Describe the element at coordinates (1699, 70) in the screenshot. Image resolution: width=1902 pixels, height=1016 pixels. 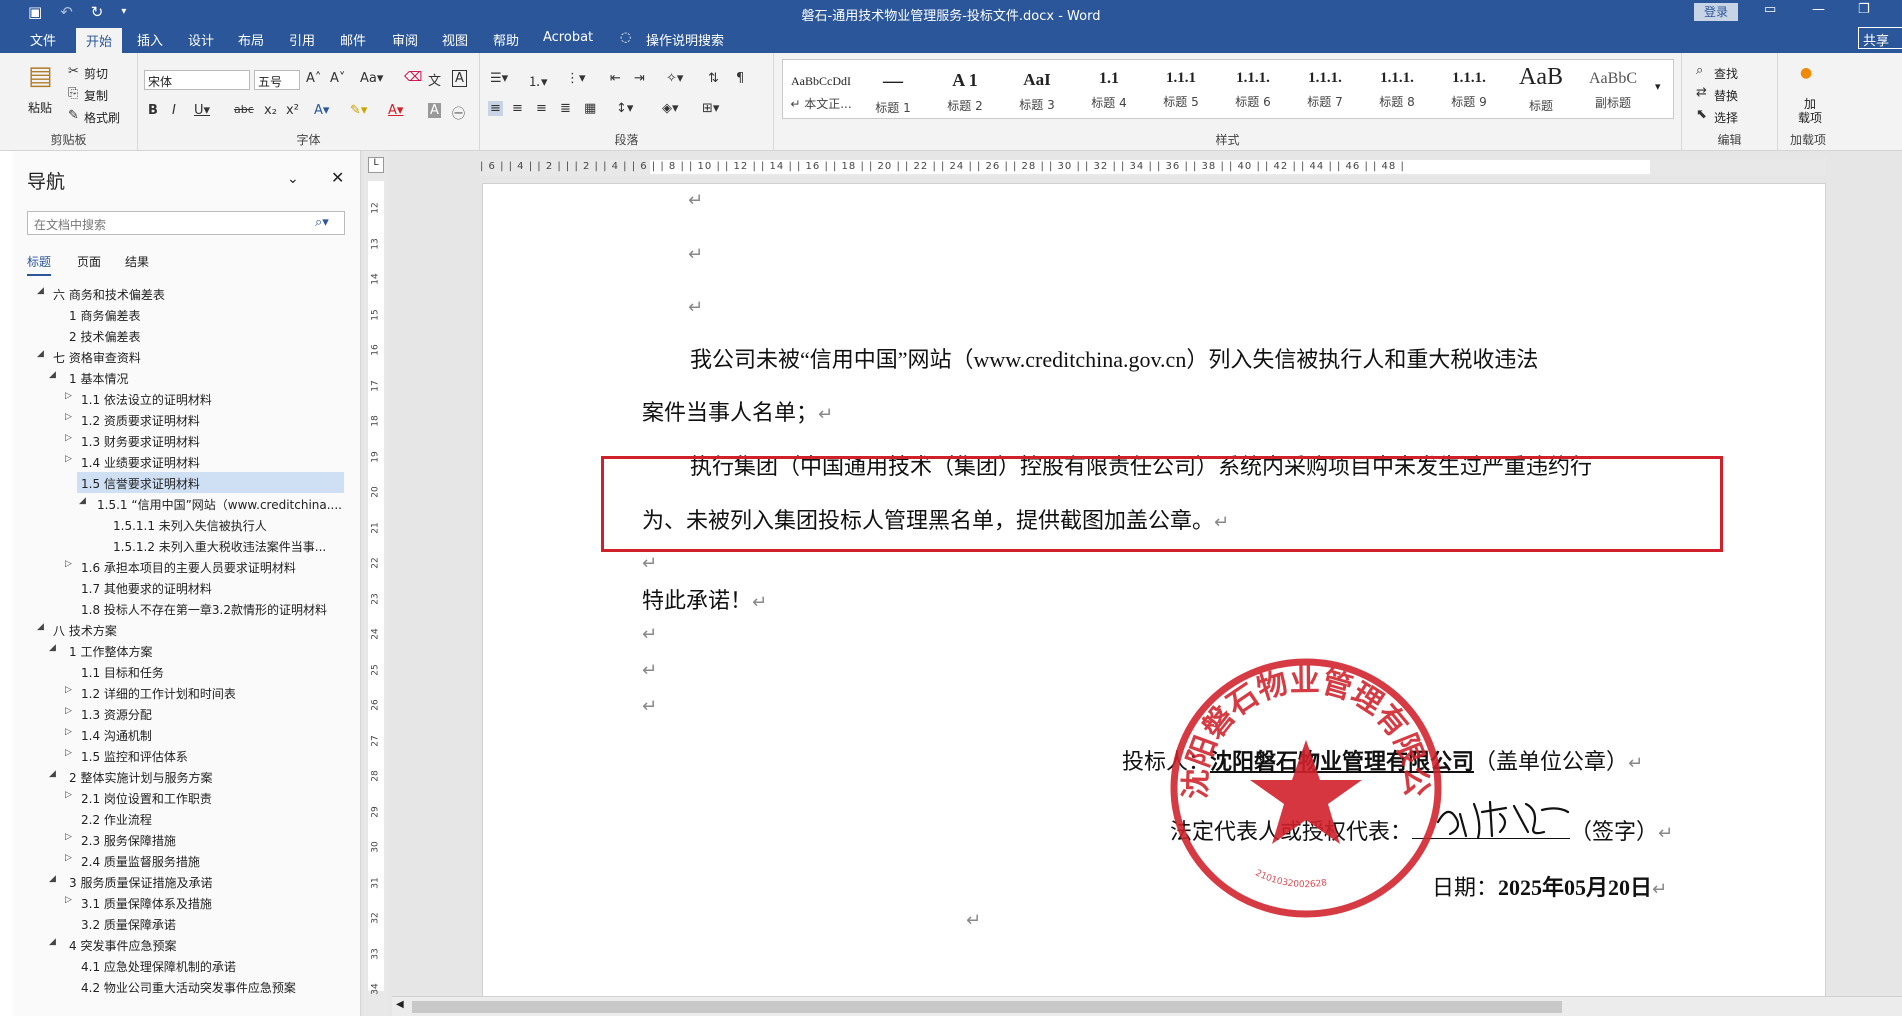
I see `find-icon: ⌕` at that location.